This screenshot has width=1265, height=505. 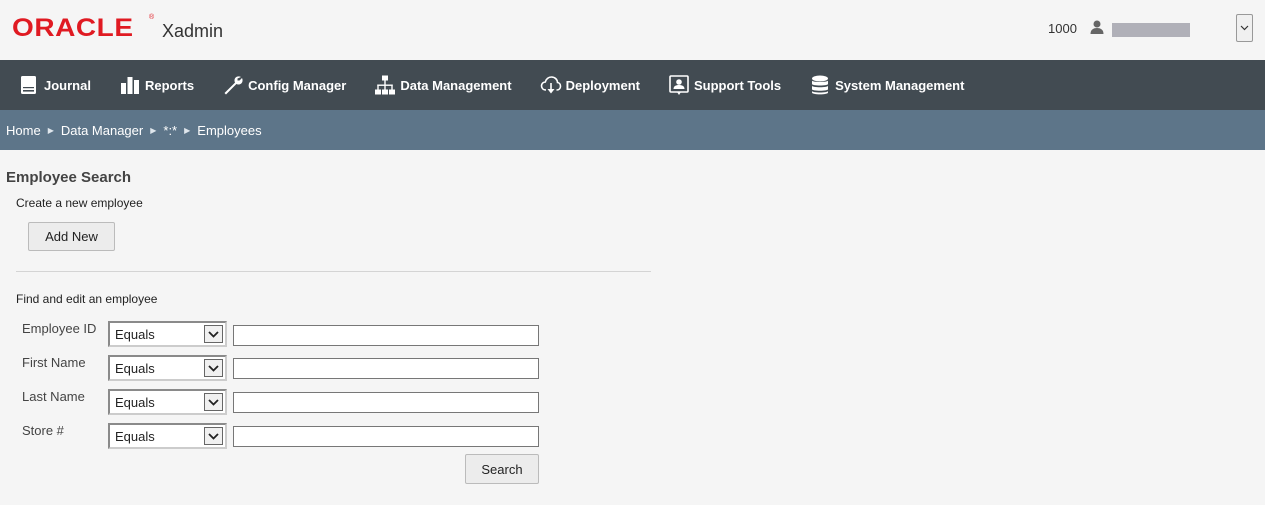 I want to click on breadcrumb-data-manager: Data Manager, so click(x=102, y=130).